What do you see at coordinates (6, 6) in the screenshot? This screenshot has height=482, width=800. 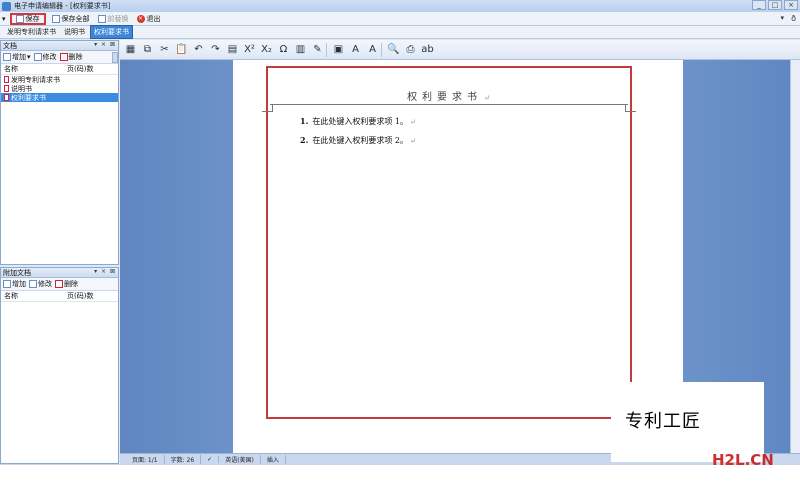 I see `app-icon` at bounding box center [6, 6].